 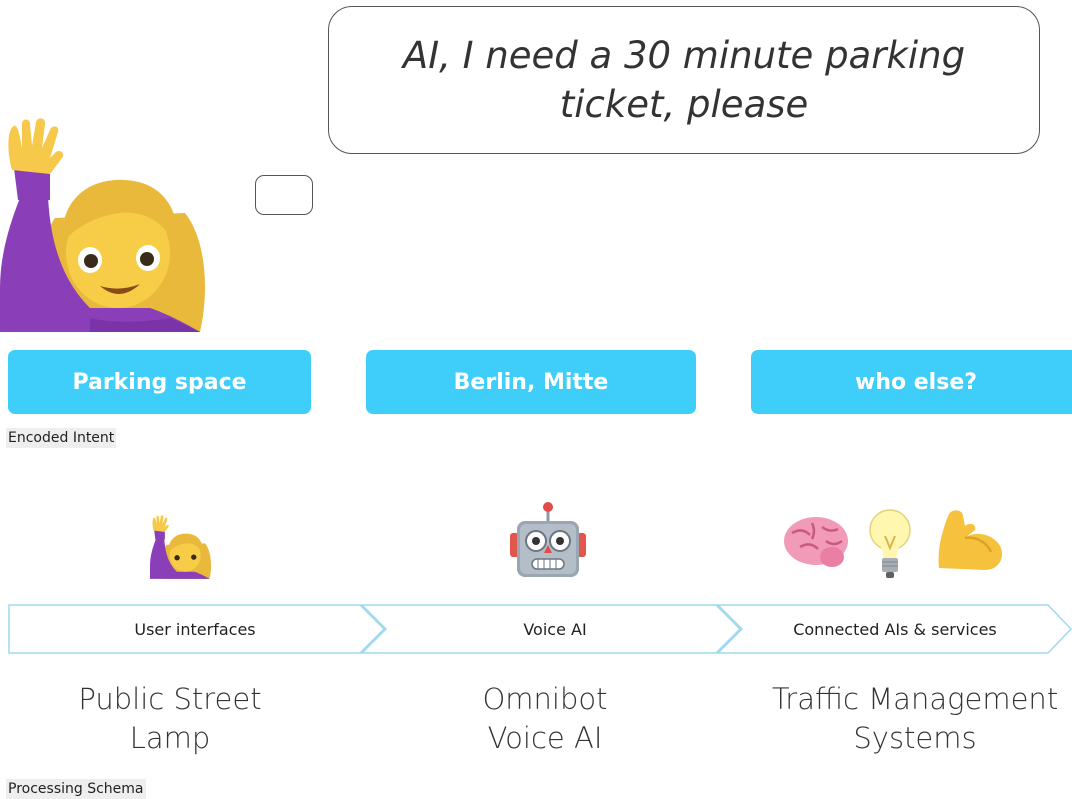 I want to click on intent-label: who else?, so click(x=916, y=382).